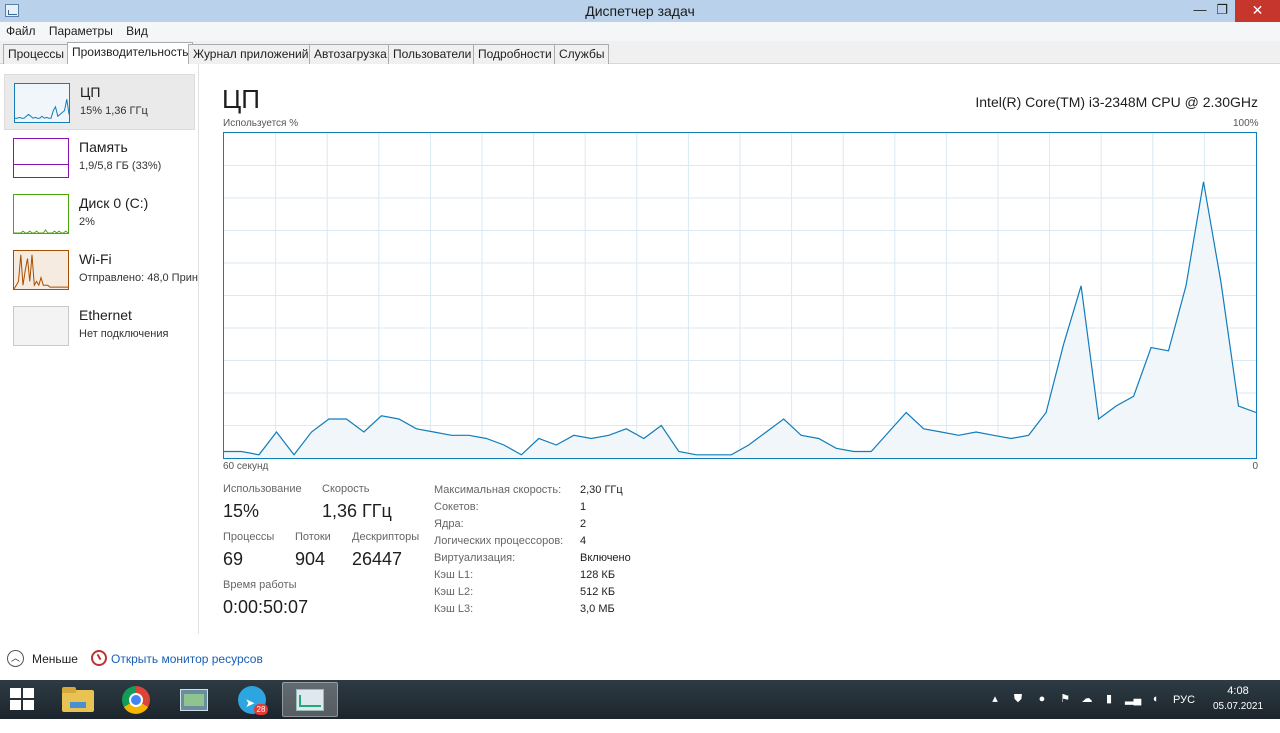  What do you see at coordinates (41, 170) in the screenshot?
I see `sparkline-area` at bounding box center [41, 170].